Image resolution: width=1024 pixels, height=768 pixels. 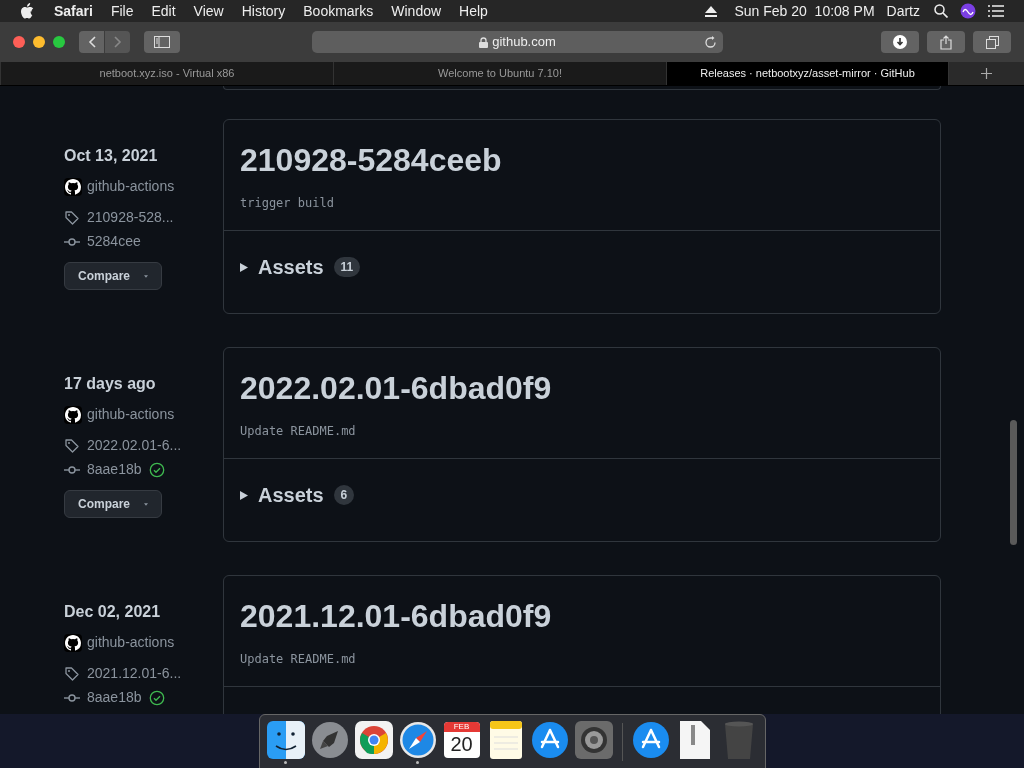 I want to click on download-icon, so click(x=900, y=42).